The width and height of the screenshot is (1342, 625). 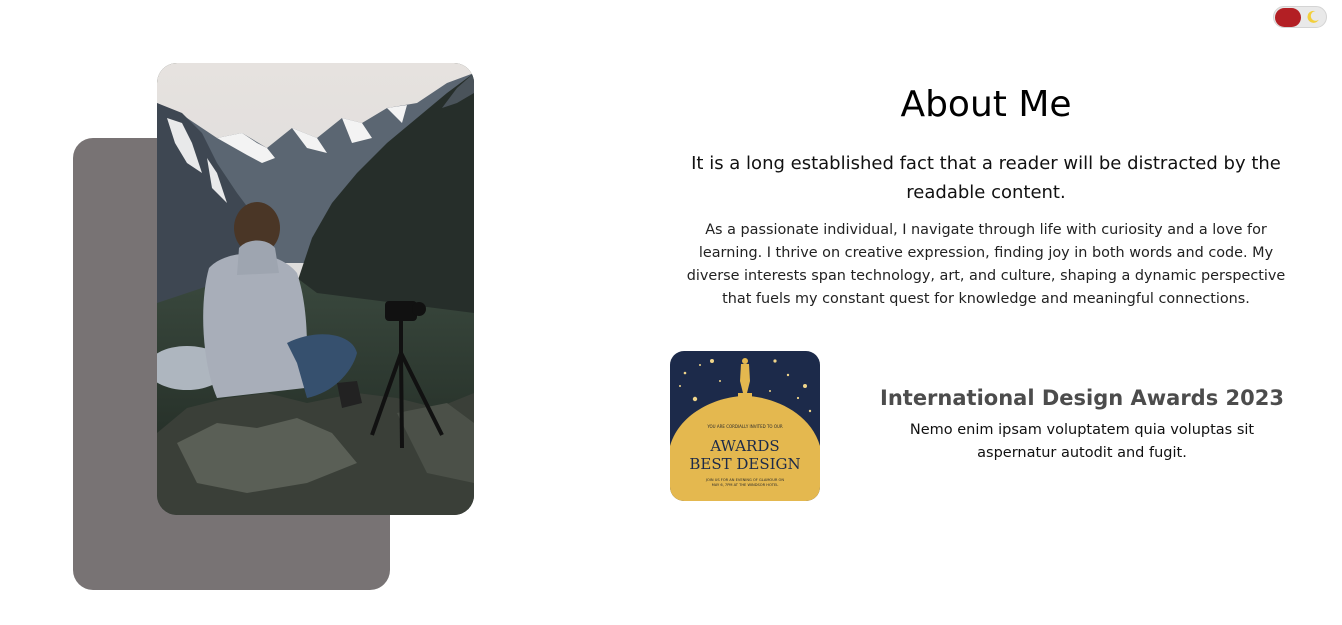 I want to click on badge-invite-text: YOU ARE CORDIALLY INVITED TO OUR, so click(x=744, y=426).